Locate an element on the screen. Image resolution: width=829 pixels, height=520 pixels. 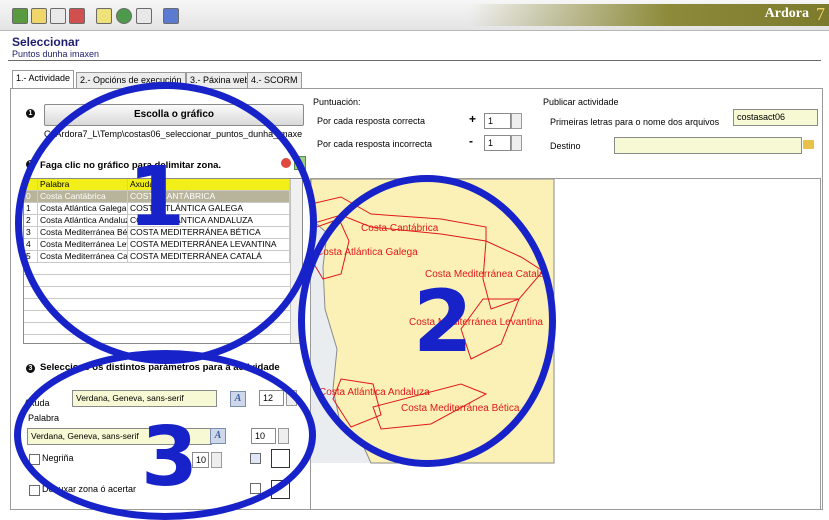
divider is located at coordinates (414, 60).